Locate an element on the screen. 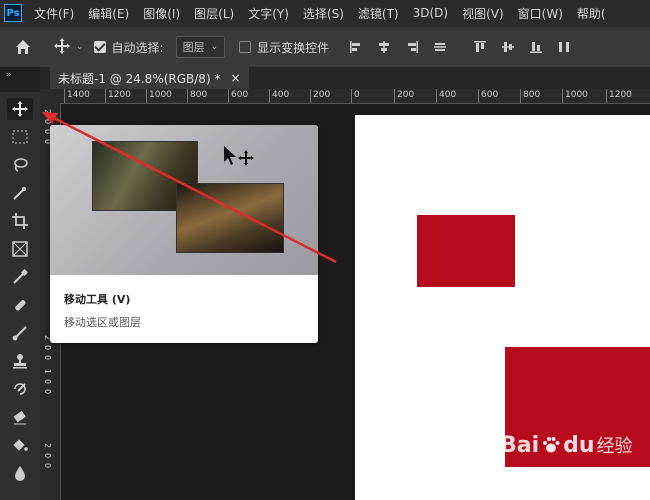 This screenshot has height=500, width=650. watermark-brand: Bai is located at coordinates (520, 445).